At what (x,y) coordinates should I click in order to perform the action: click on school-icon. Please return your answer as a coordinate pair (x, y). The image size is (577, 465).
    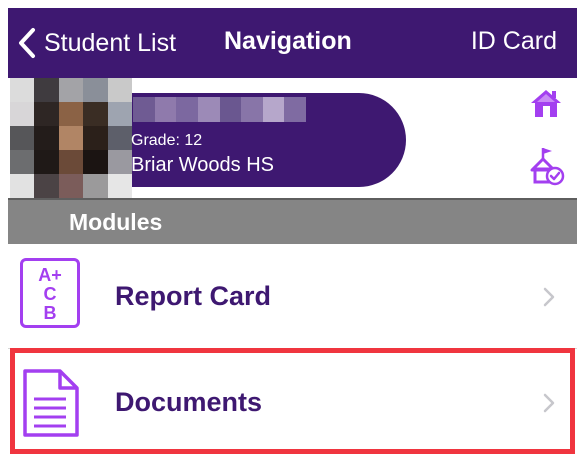
    Looking at the image, I should click on (547, 166).